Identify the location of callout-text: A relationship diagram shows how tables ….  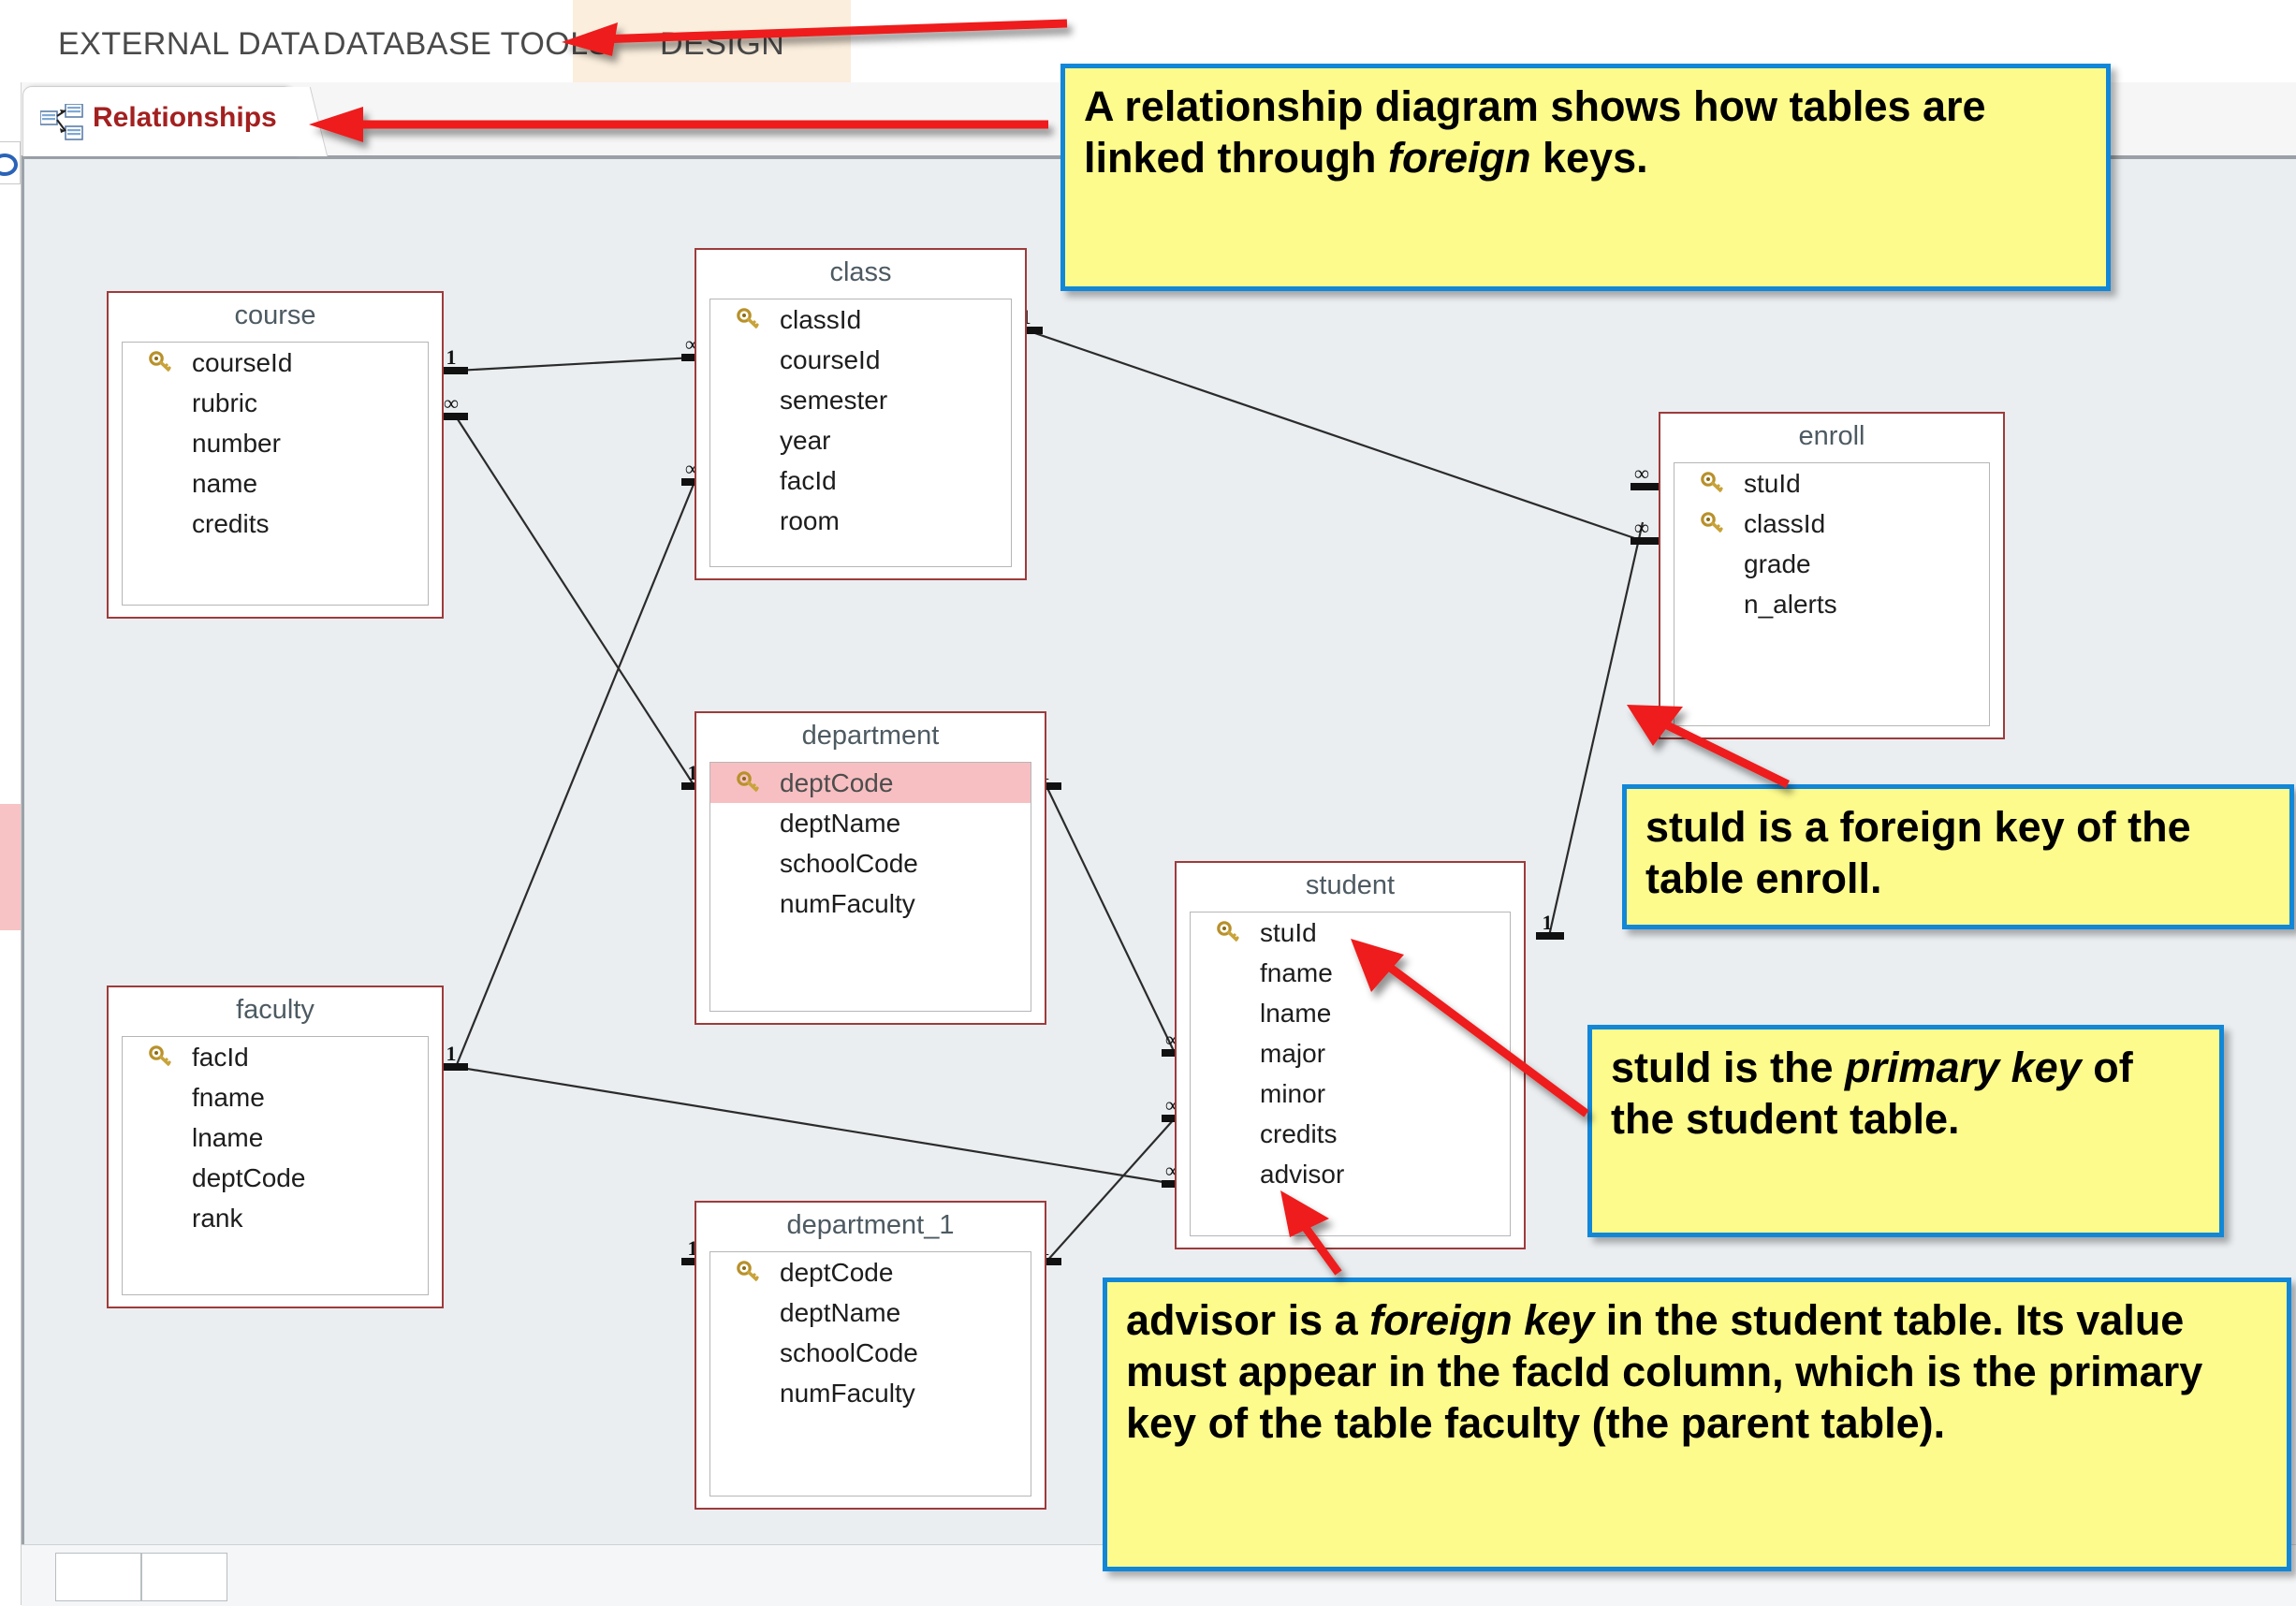
(1535, 132).